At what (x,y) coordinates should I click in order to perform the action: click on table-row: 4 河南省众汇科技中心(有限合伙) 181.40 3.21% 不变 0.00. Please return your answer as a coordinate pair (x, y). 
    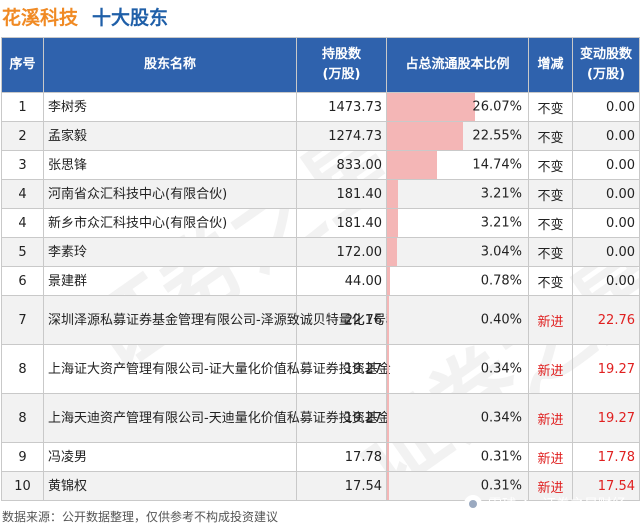
    Looking at the image, I should click on (320, 194).